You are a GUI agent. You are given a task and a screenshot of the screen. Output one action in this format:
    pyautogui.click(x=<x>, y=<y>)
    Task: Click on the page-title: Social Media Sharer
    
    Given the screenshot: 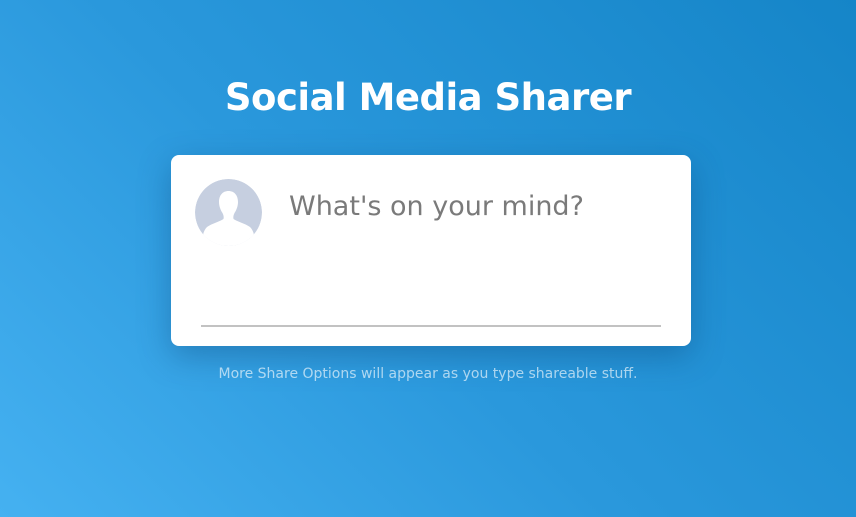 What is the action you would take?
    pyautogui.click(x=428, y=97)
    